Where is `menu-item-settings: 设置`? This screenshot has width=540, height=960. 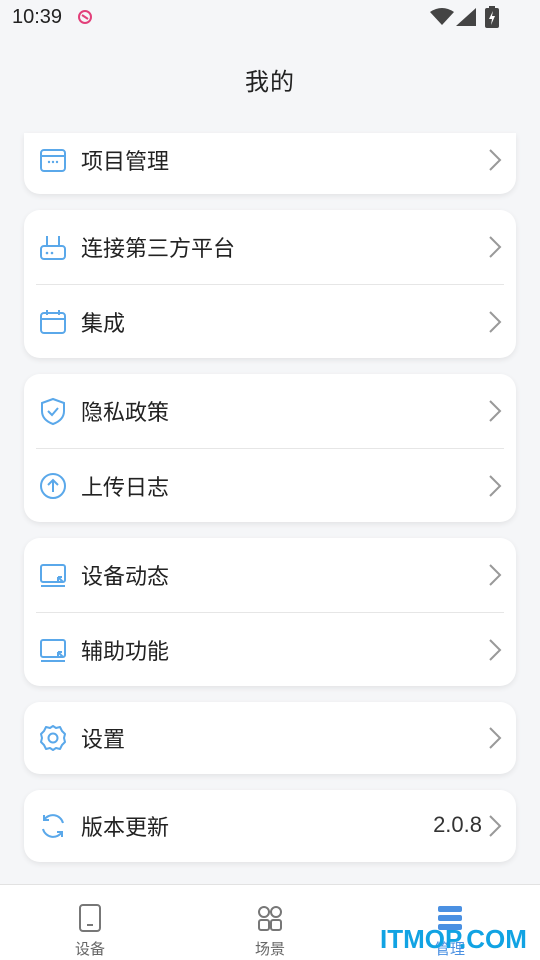
menu-item-settings: 设置 is located at coordinates (270, 738).